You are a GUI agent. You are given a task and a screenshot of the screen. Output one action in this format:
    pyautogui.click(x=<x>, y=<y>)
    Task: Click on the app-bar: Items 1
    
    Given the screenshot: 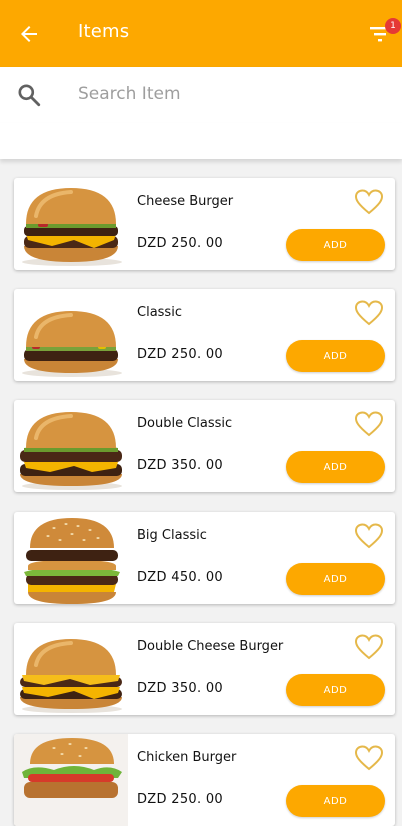 What is the action you would take?
    pyautogui.click(x=201, y=33)
    